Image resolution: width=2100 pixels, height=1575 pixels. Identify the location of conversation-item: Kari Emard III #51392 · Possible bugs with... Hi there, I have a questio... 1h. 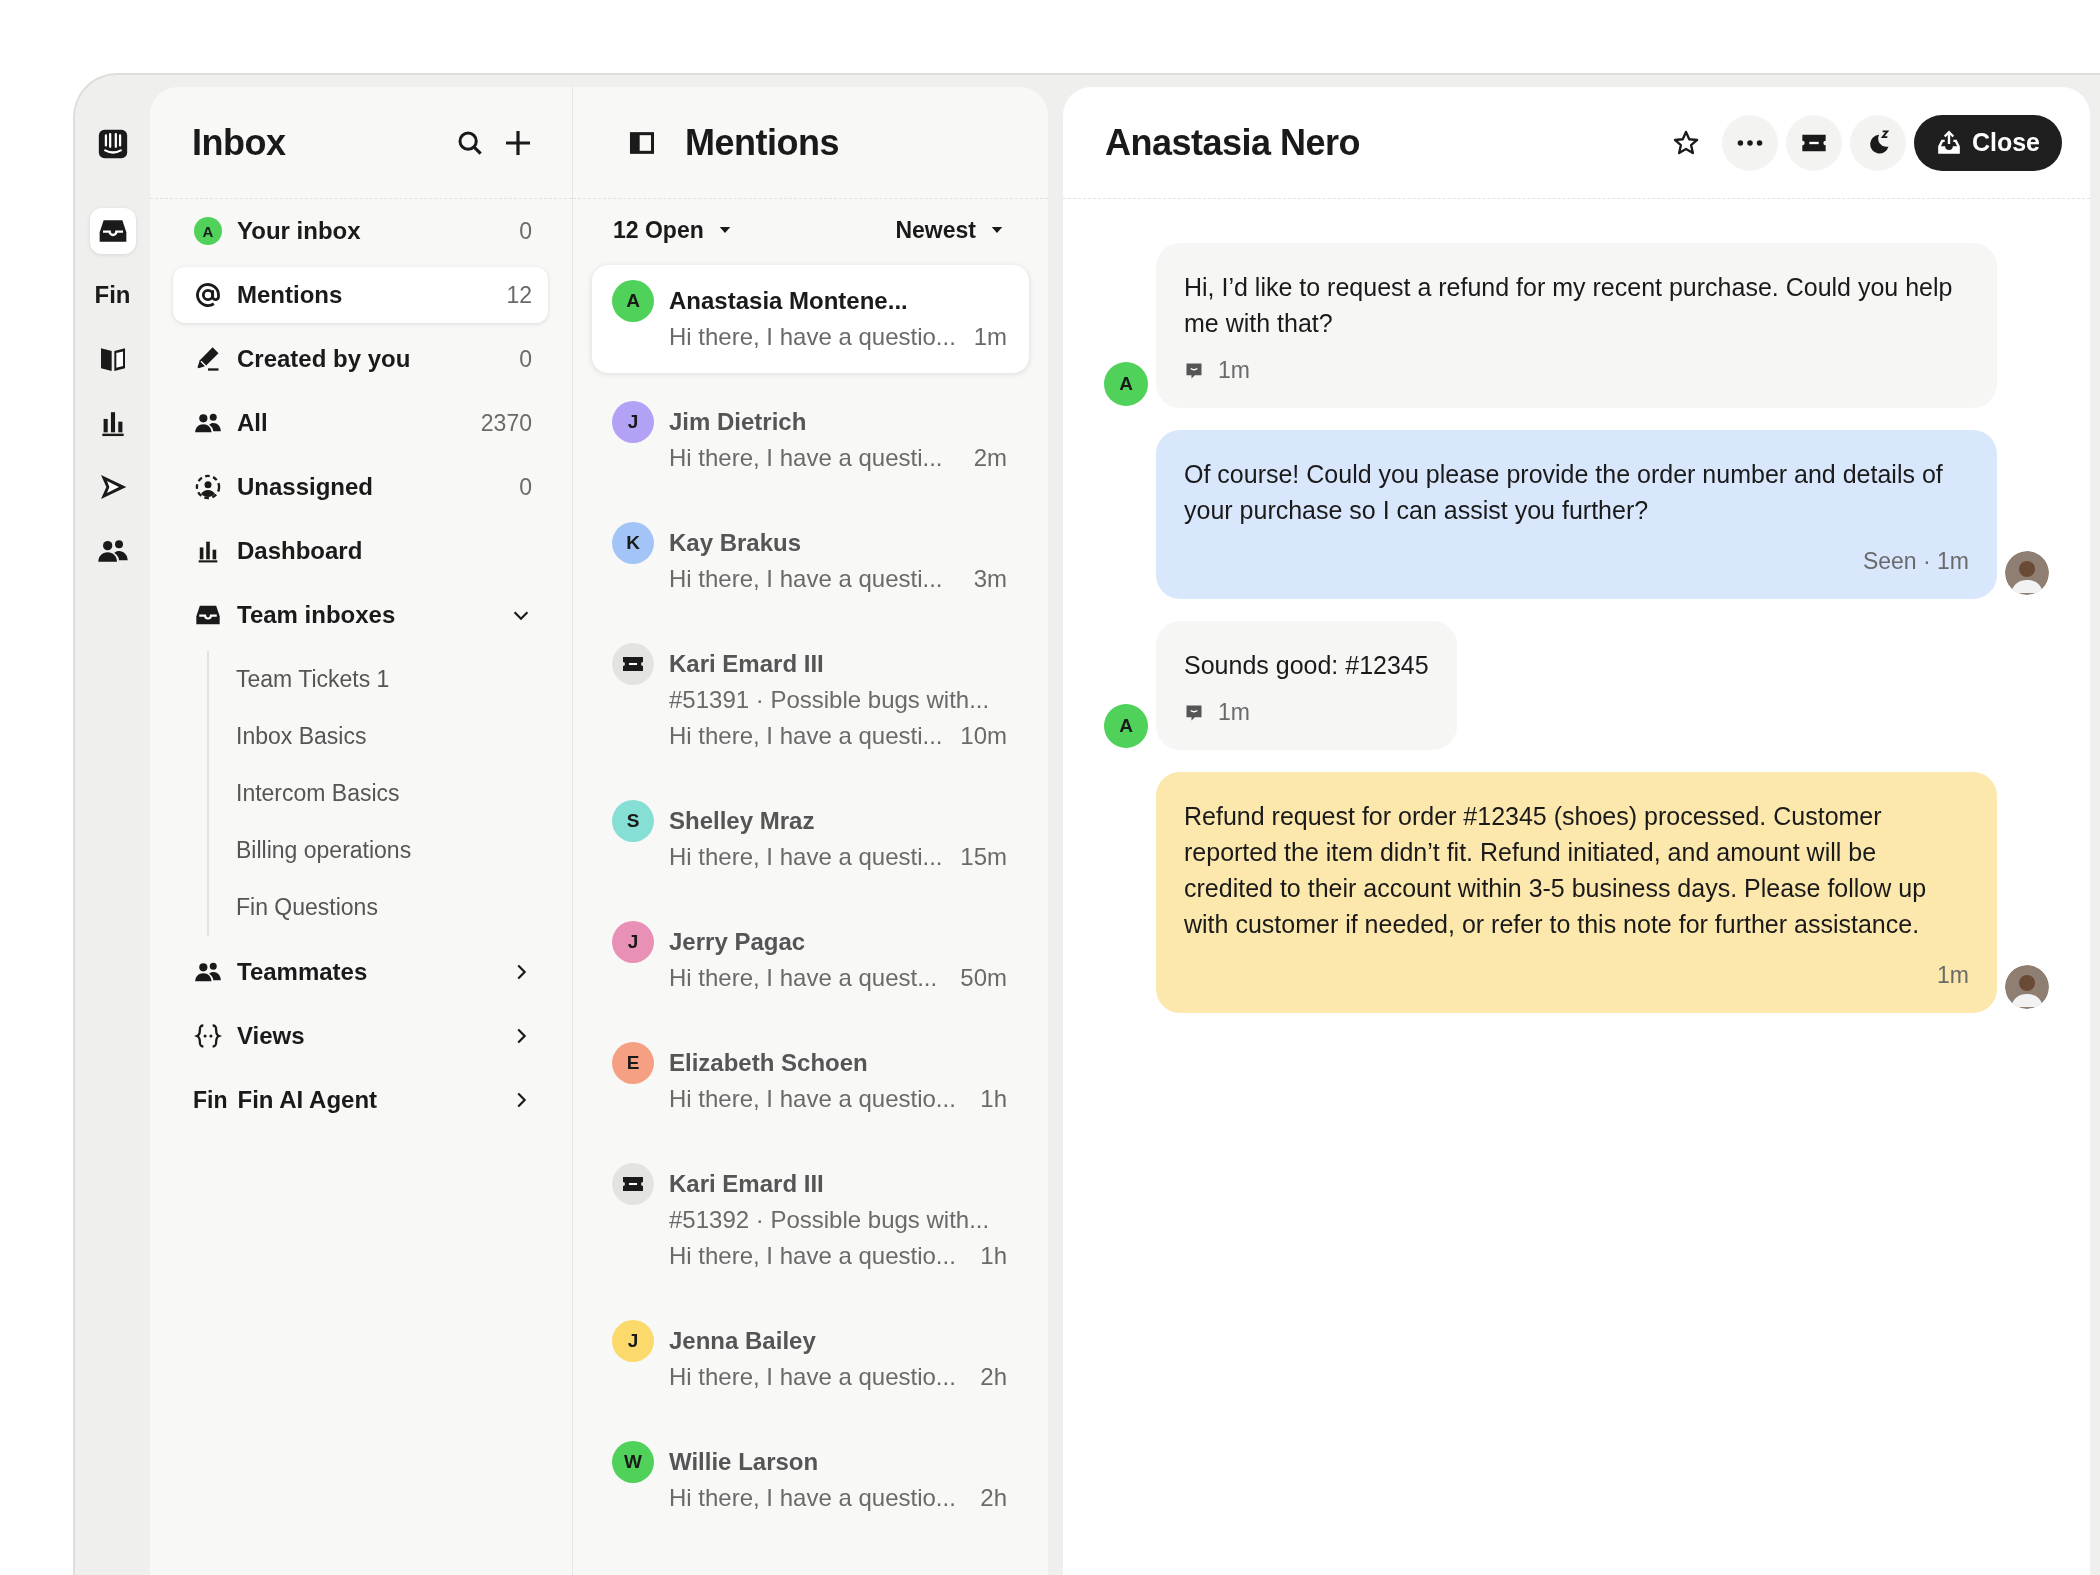
(810, 1220).